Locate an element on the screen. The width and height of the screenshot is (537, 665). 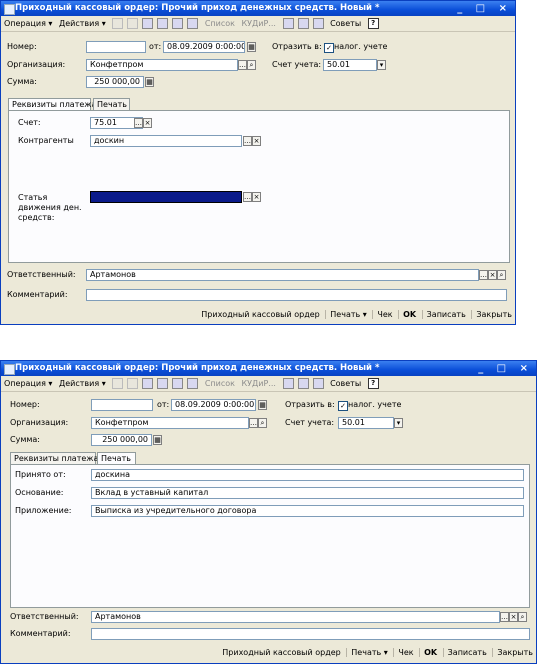
received-from-field: доскина is located at coordinates (307, 475).